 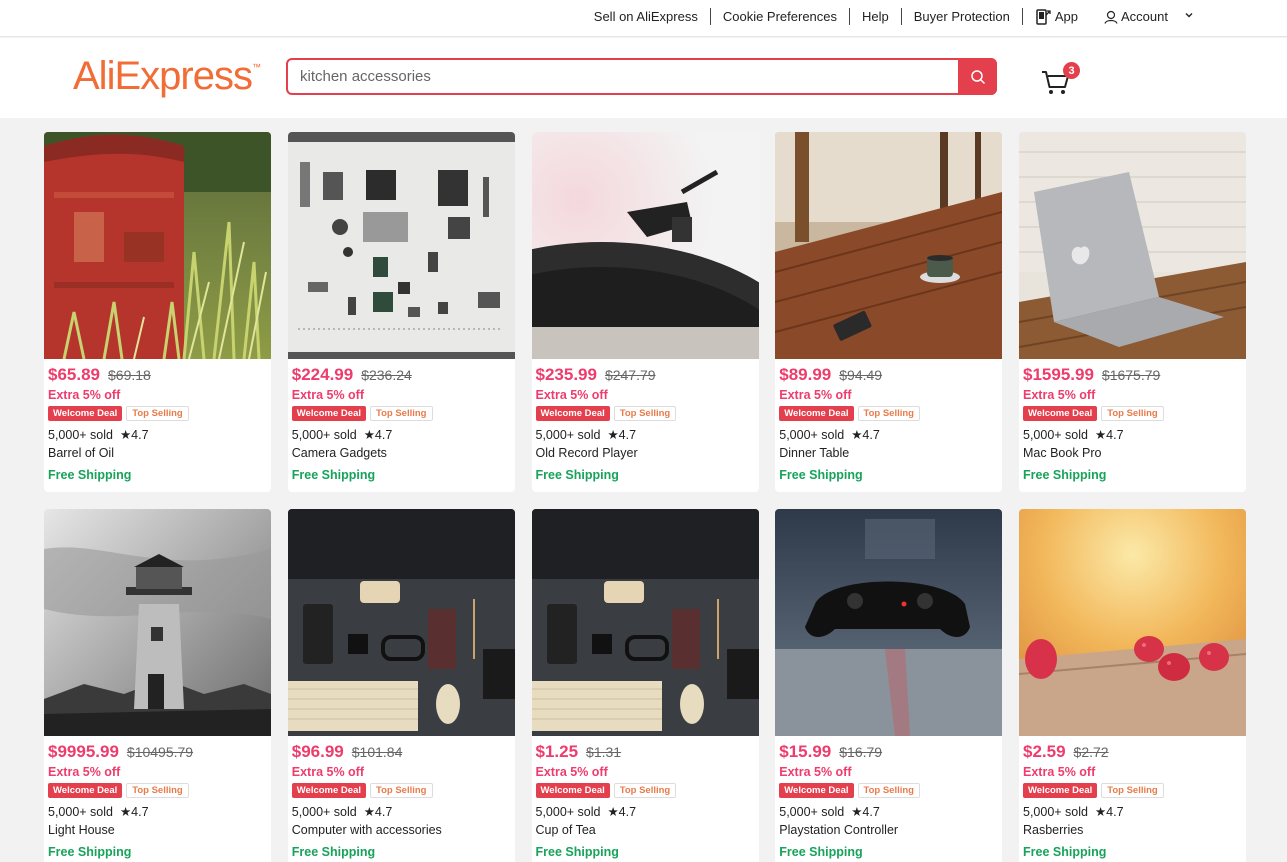 What do you see at coordinates (1091, 752) in the screenshot?
I see `product-old-price: $2.72` at bounding box center [1091, 752].